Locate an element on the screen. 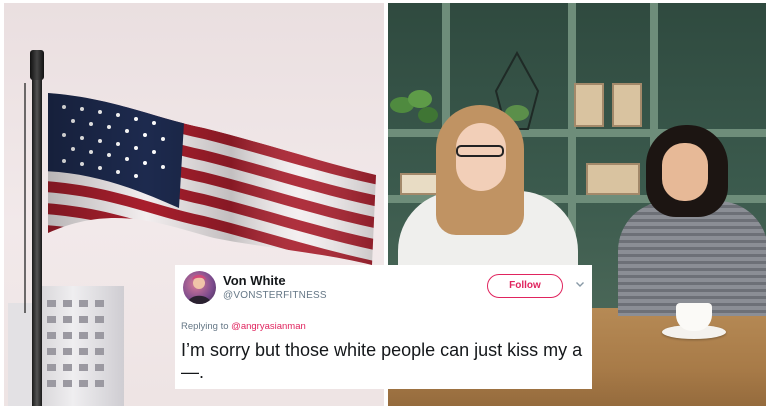  replying-to-line: Replying to @angryasianman is located at coordinates (243, 326).